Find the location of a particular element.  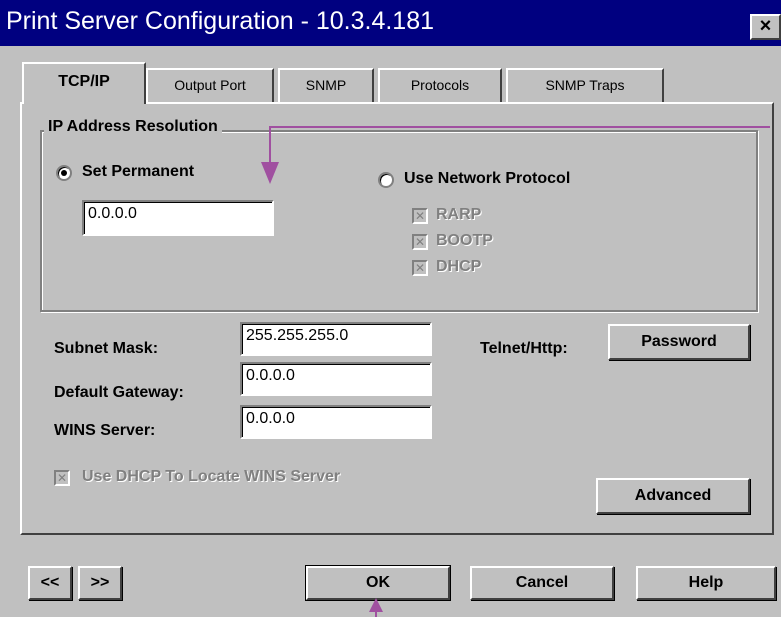

password-button-label: Password is located at coordinates (679, 341).